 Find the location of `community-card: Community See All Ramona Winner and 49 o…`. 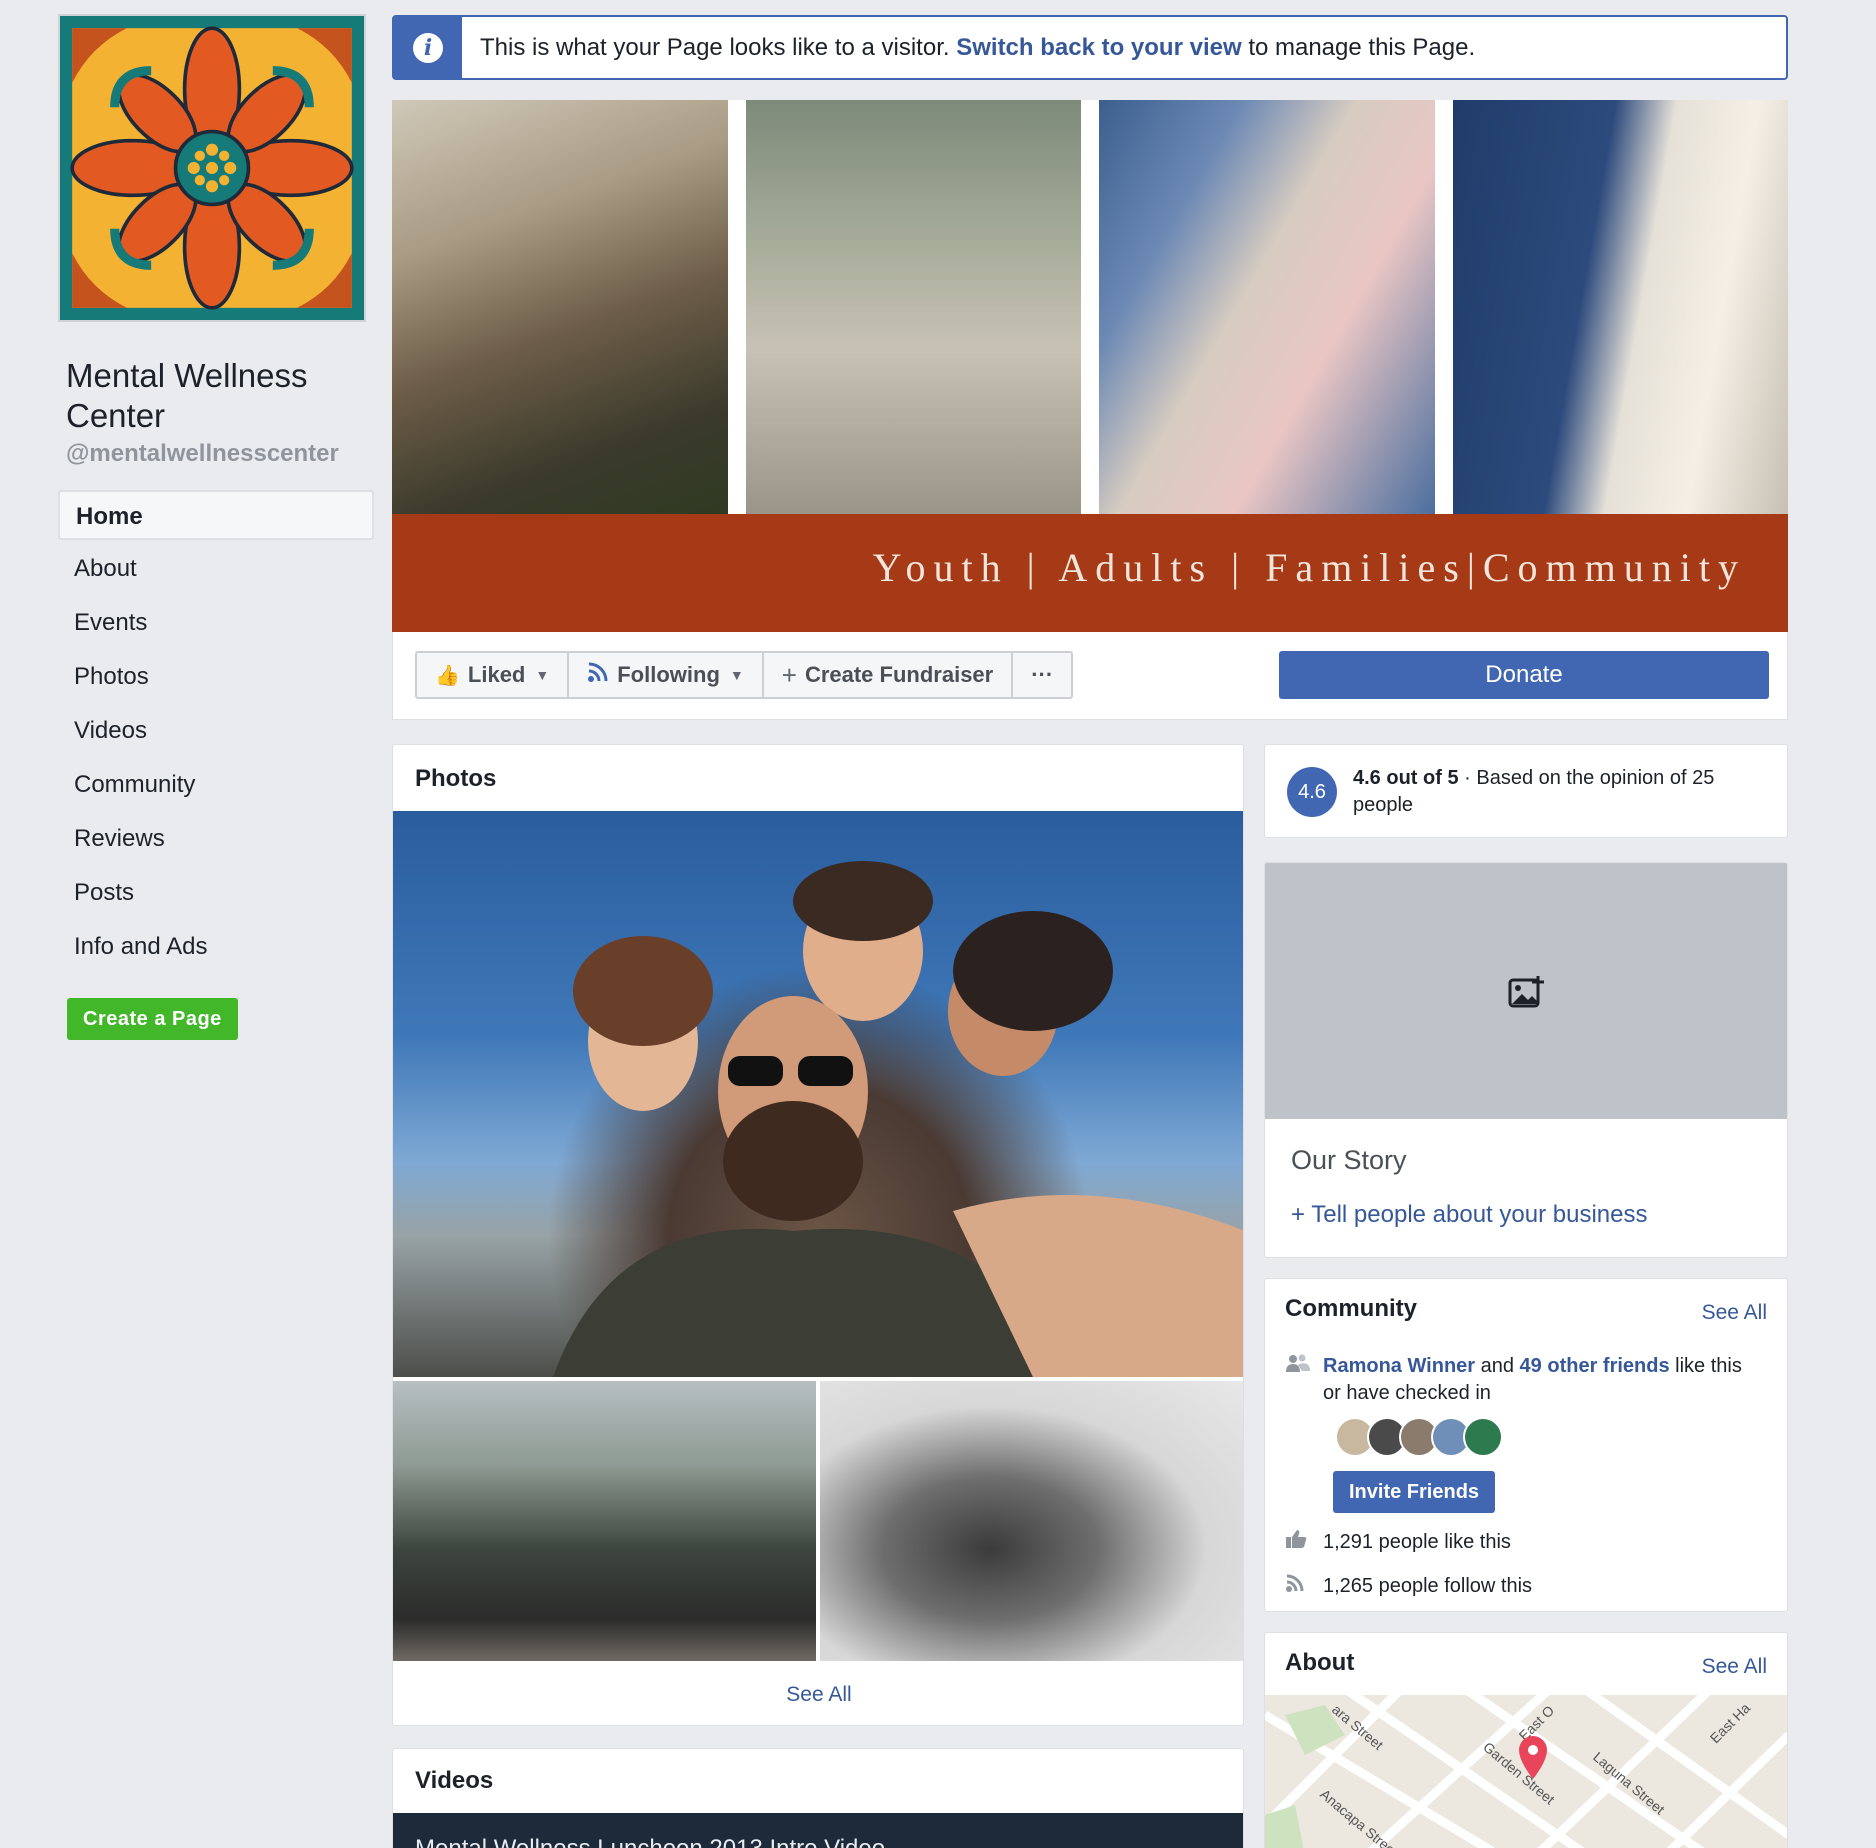

community-card: Community See All Ramona Winner and 49 o… is located at coordinates (1526, 1445).